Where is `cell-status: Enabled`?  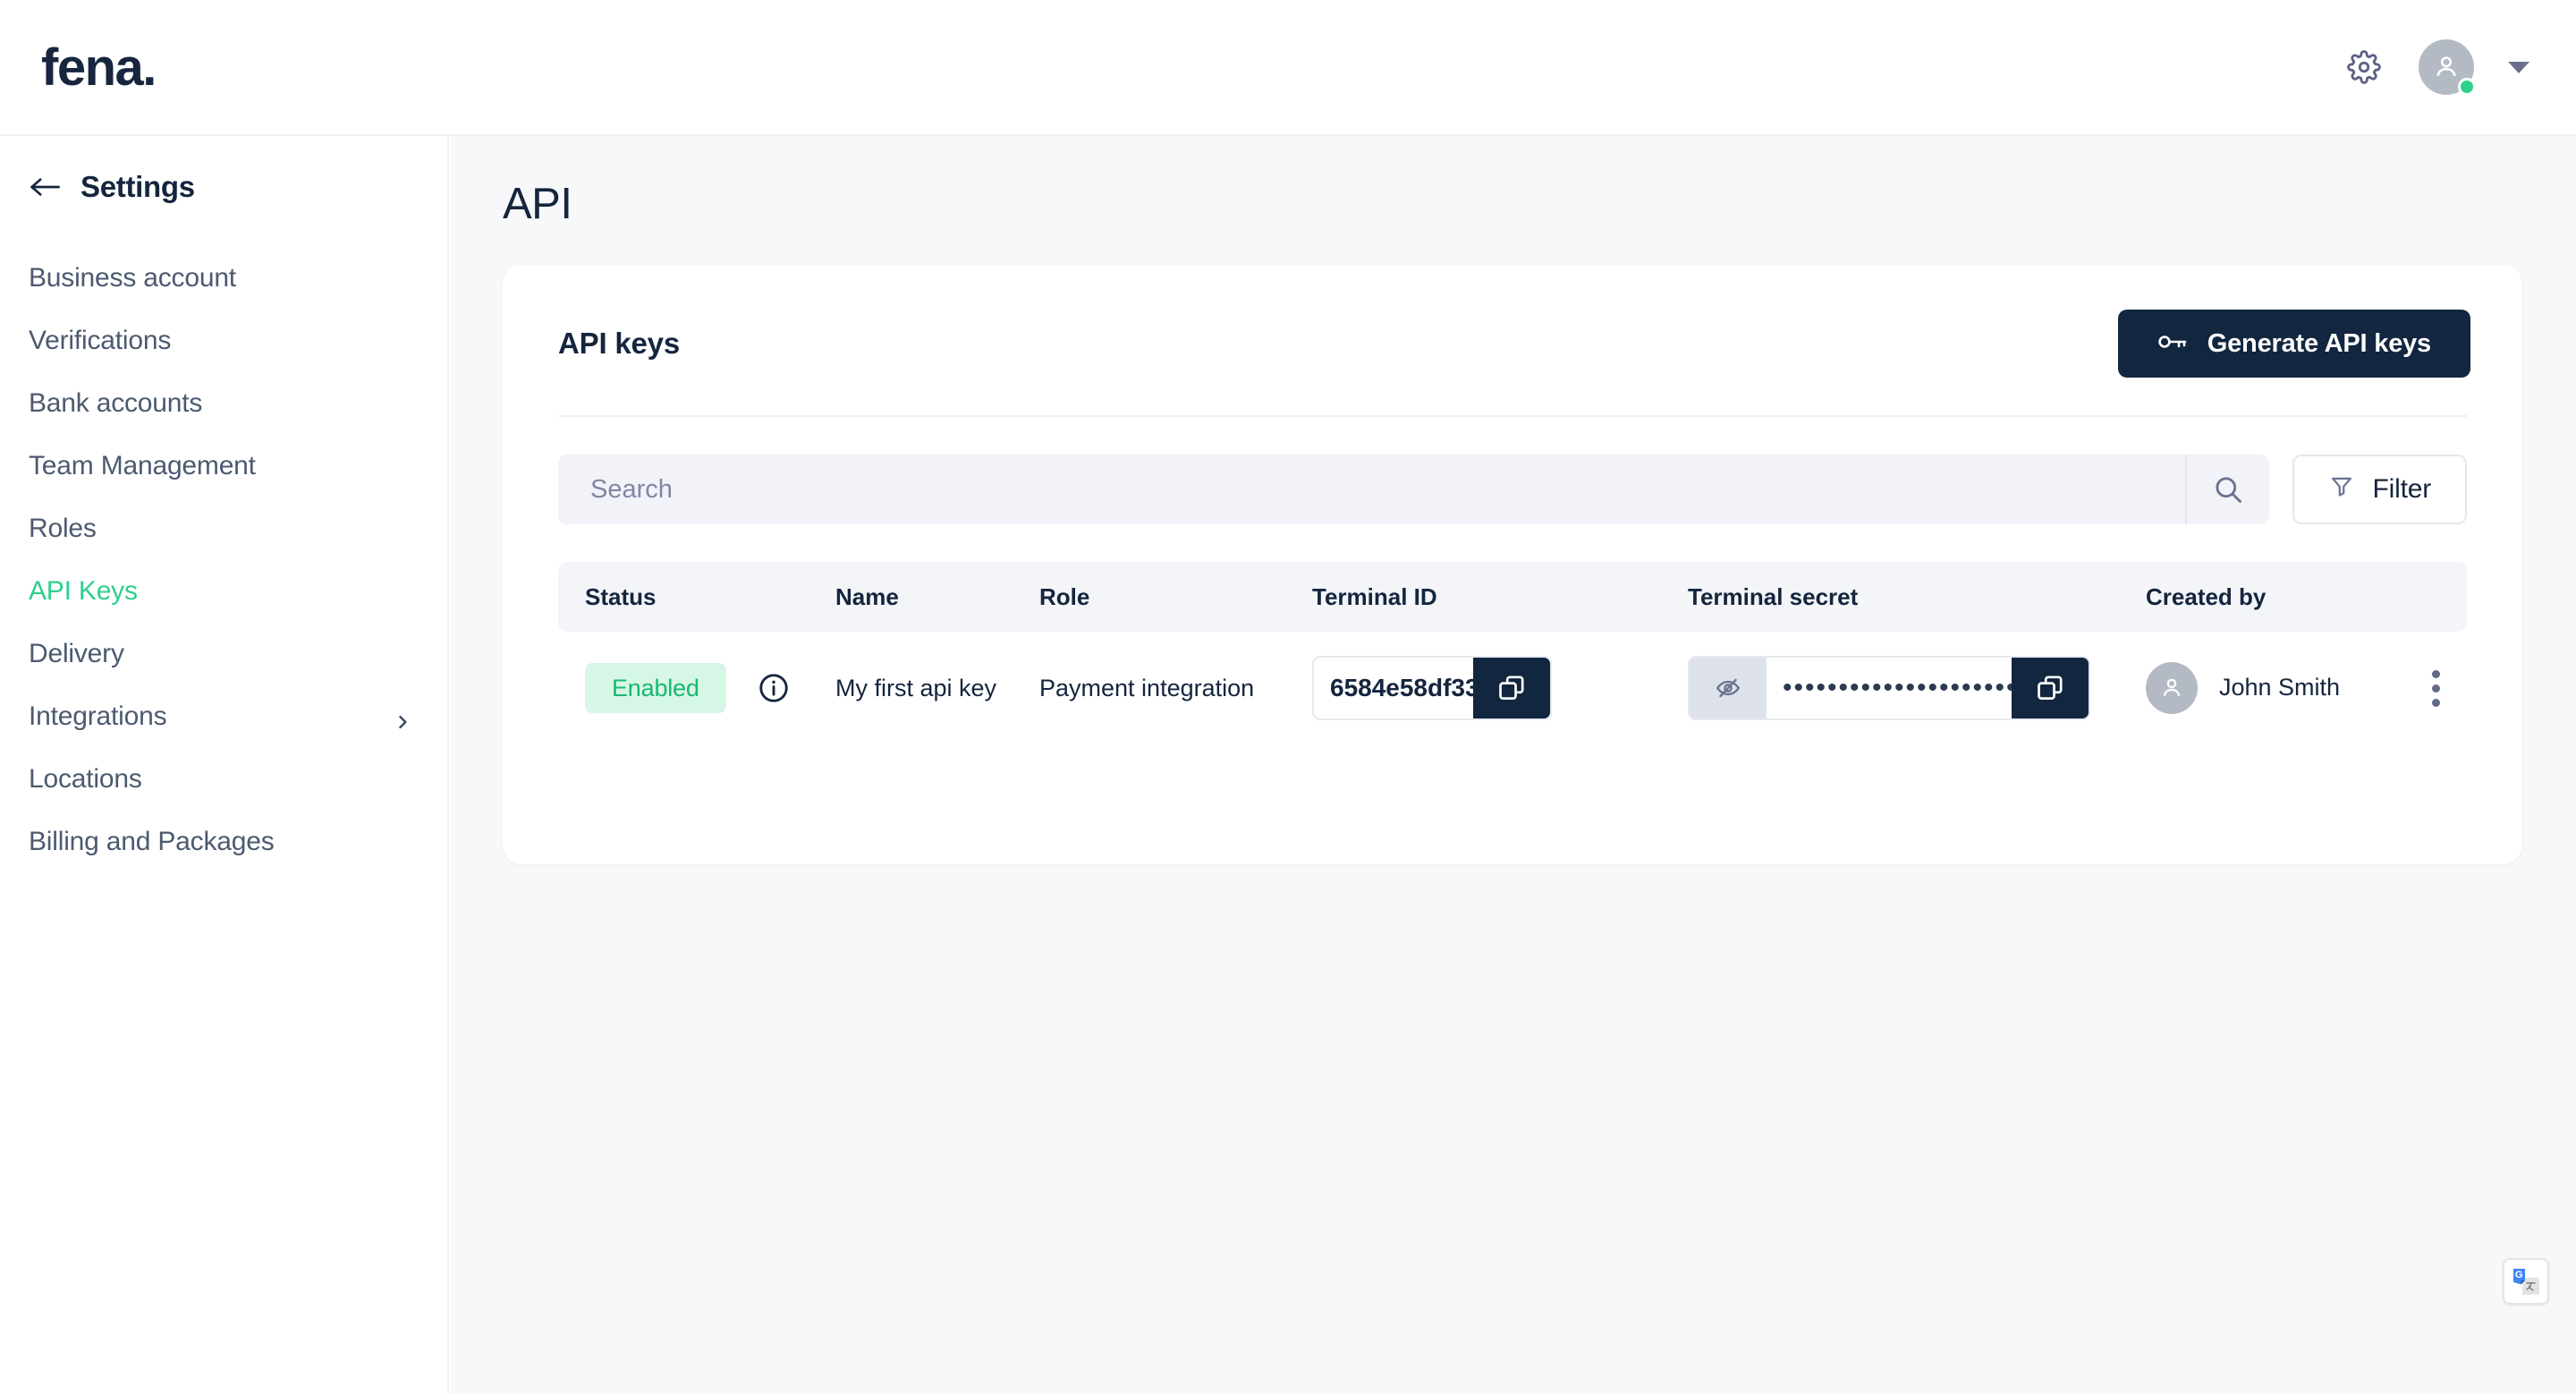
cell-status: Enabled is located at coordinates (696, 688).